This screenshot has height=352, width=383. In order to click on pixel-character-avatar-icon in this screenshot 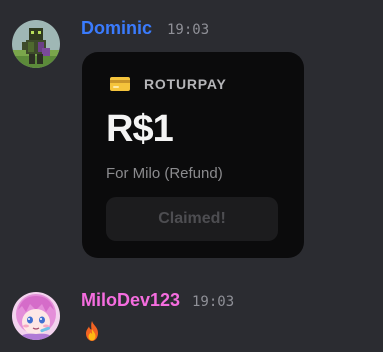, I will do `click(36, 44)`.